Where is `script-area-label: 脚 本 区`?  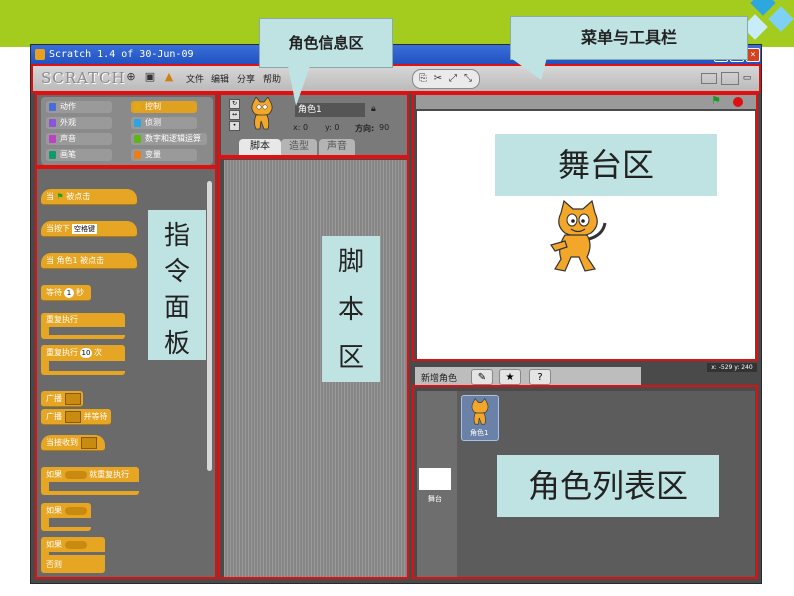 script-area-label: 脚 本 区 is located at coordinates (351, 309).